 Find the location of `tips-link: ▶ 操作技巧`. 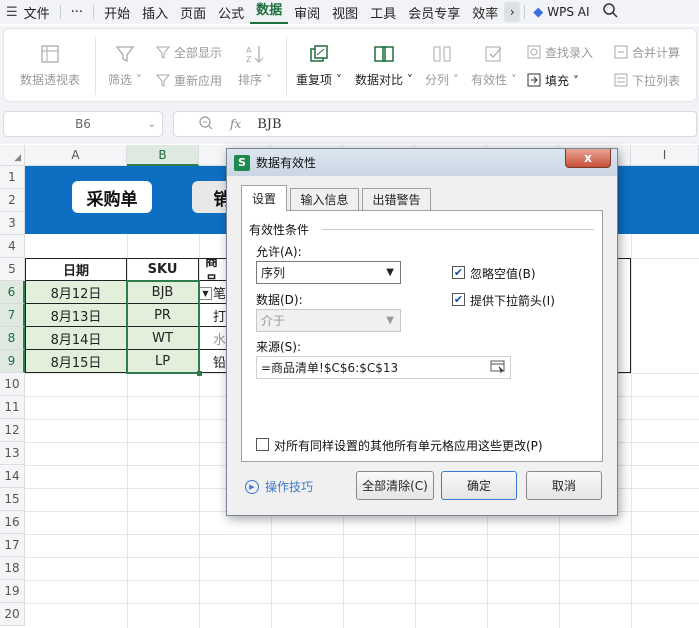

tips-link: ▶ 操作技巧 is located at coordinates (279, 486).